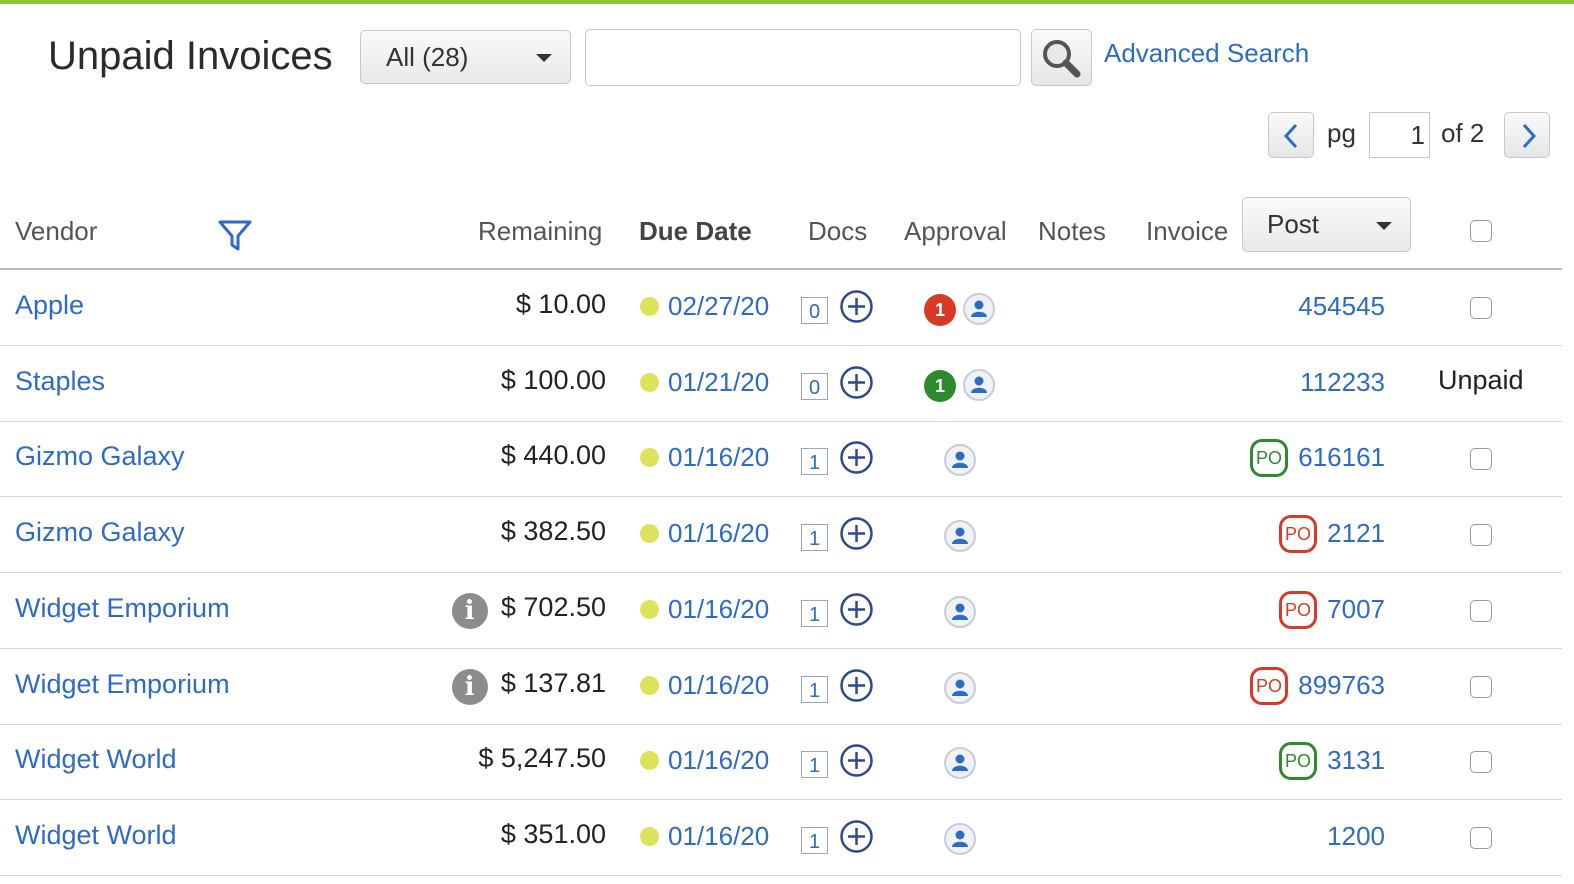 The width and height of the screenshot is (1574, 884). I want to click on due-date-link: 02/27/20, so click(718, 306).